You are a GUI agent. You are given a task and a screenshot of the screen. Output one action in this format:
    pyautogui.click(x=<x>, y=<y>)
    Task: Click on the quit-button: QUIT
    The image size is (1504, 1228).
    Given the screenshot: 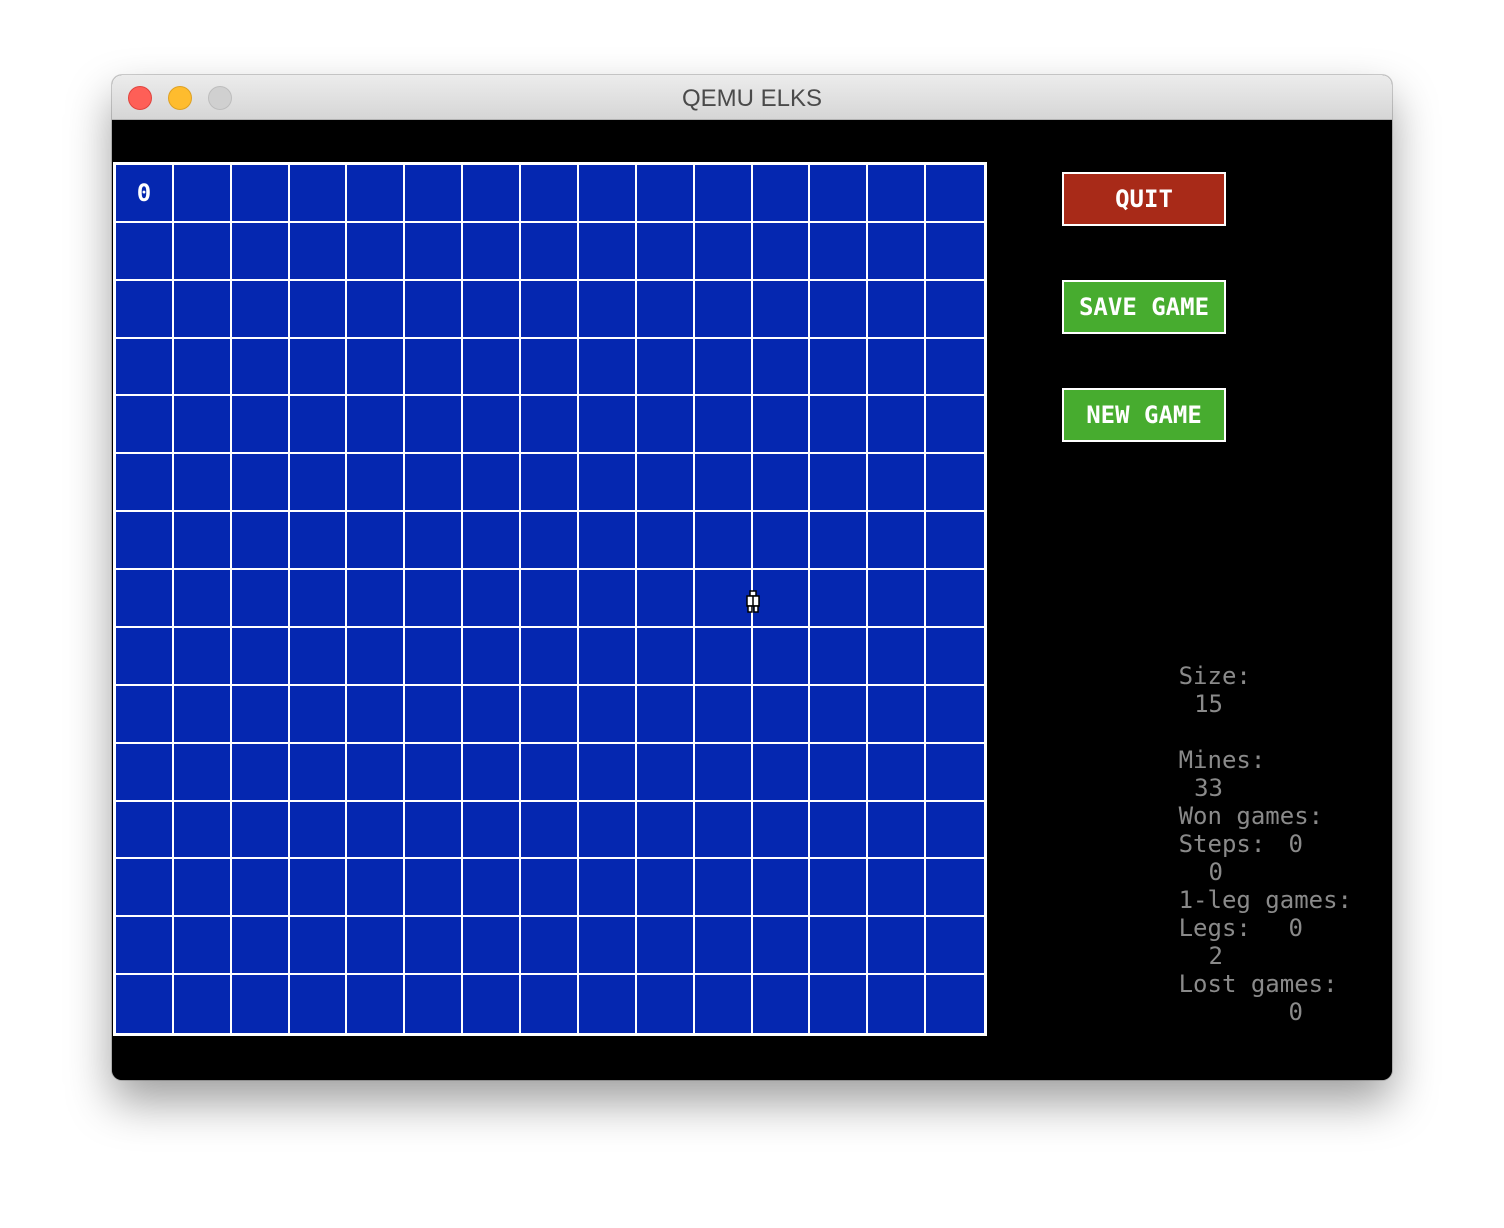 What is the action you would take?
    pyautogui.click(x=1144, y=199)
    